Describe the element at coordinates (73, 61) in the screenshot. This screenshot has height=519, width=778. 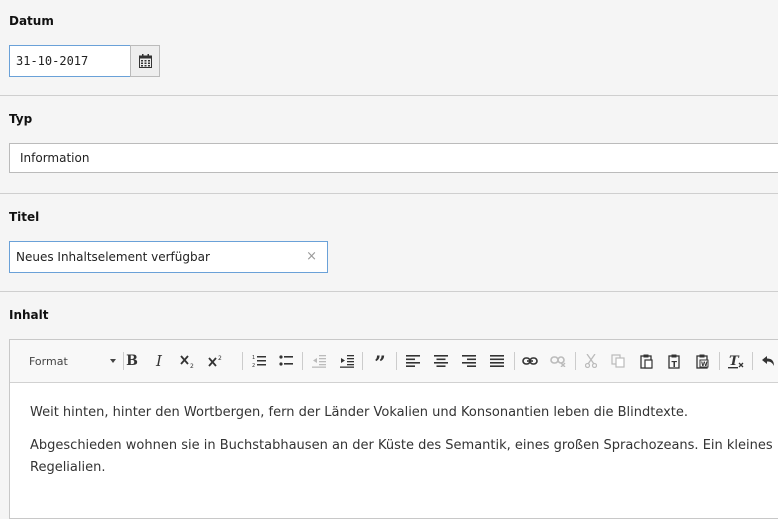
I see `date-input: 31-10-2017` at that location.